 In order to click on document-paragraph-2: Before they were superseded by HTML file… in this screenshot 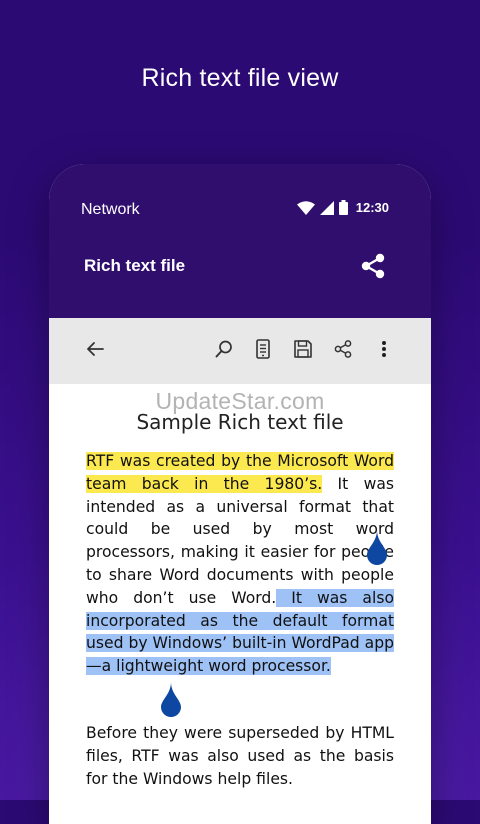, I will do `click(240, 756)`.